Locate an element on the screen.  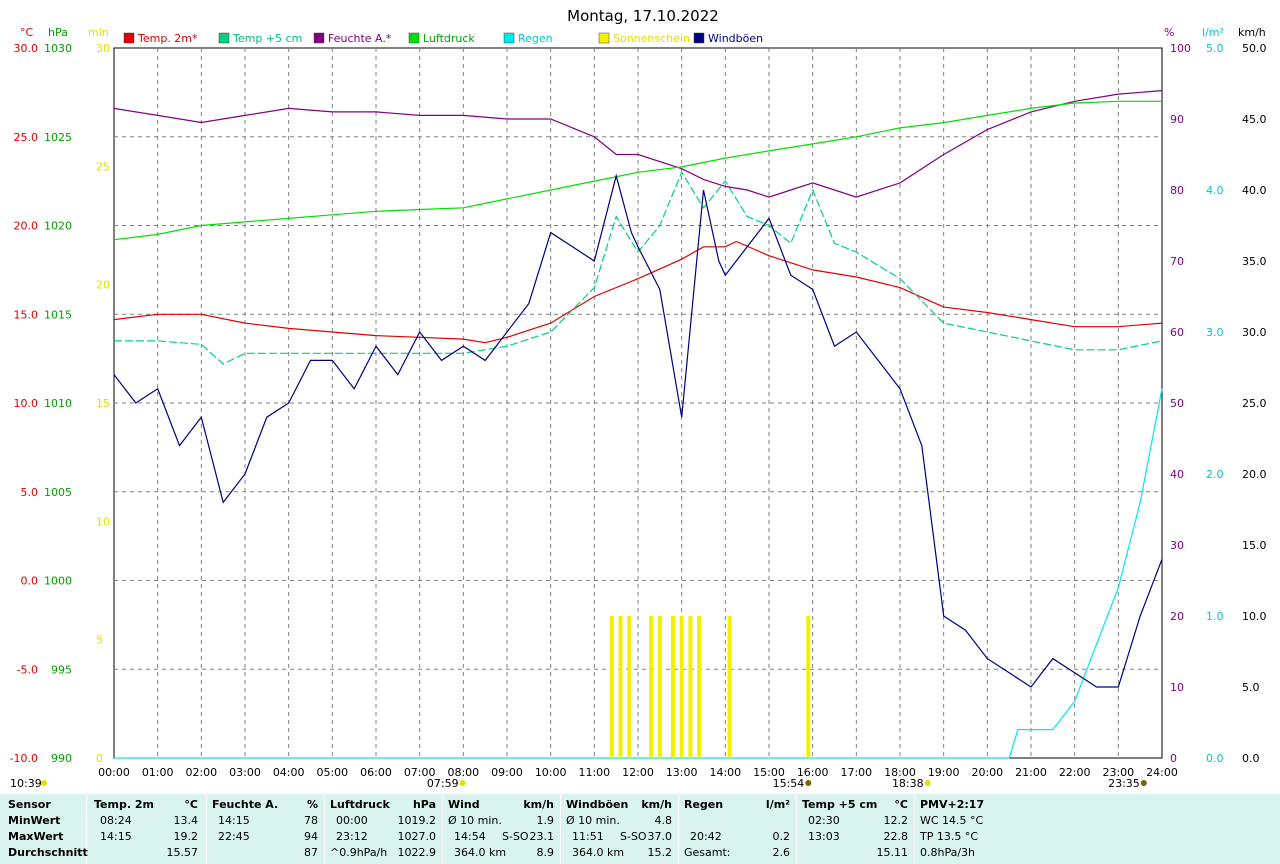
stats-value: 23.1 is located at coordinates (542, 836).